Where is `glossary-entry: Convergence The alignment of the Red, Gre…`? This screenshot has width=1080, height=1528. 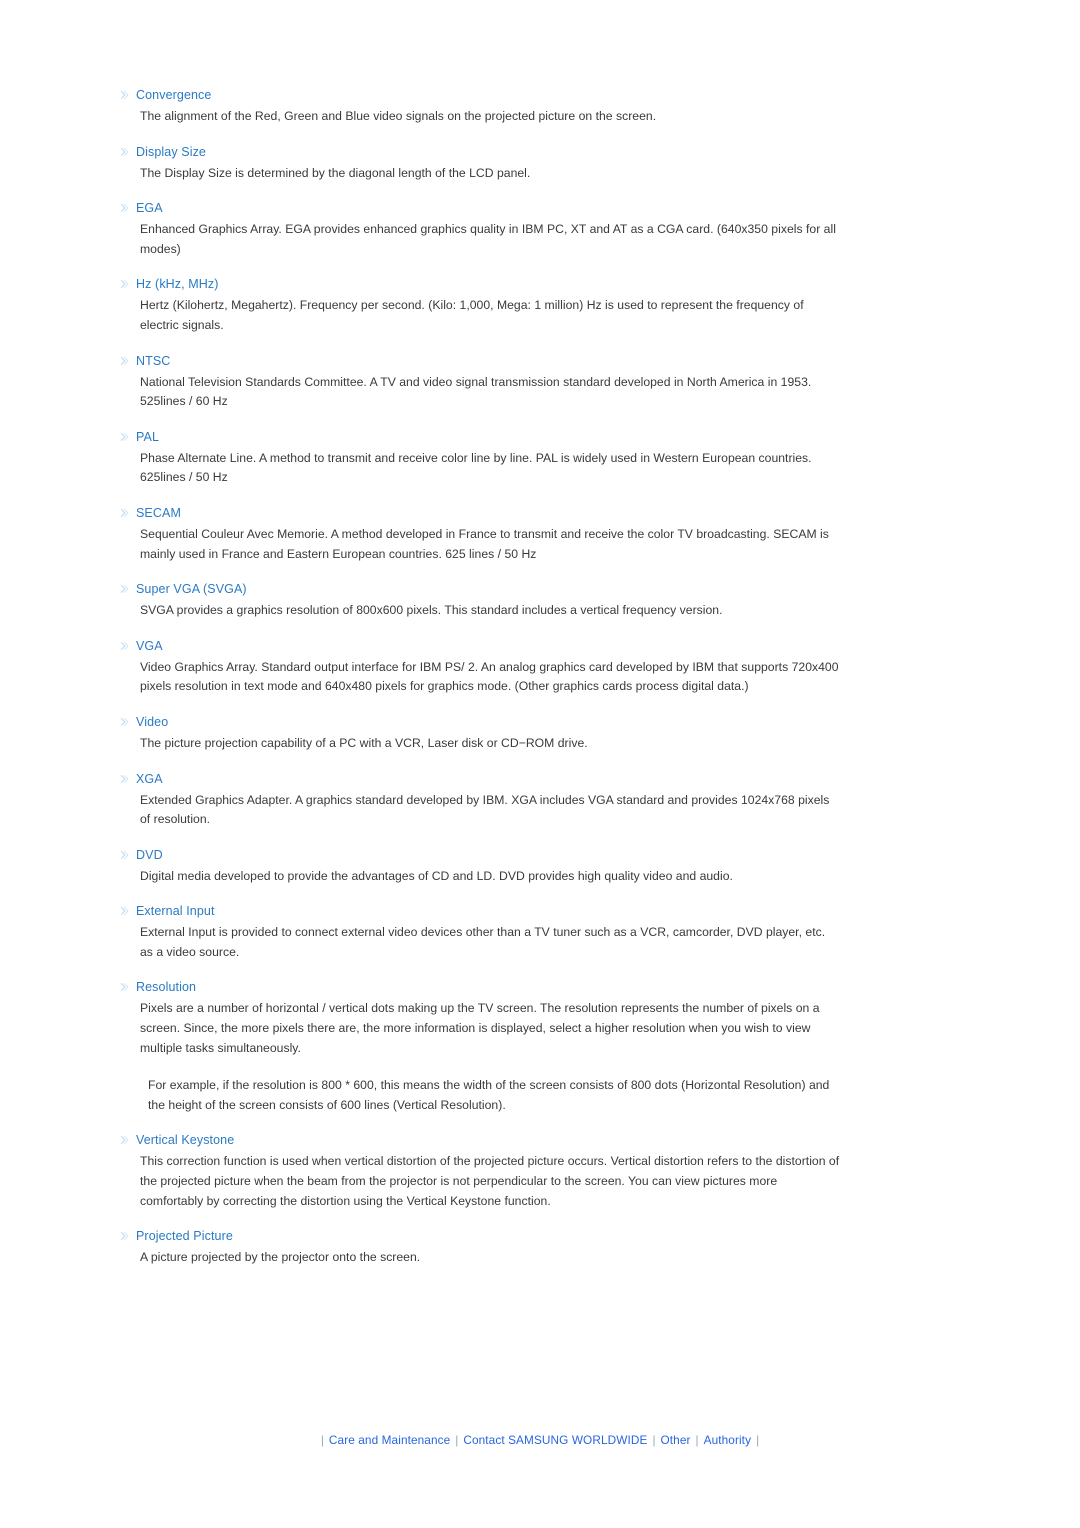
glossary-entry: Convergence The alignment of the Red, Gre… is located at coordinates (479, 107).